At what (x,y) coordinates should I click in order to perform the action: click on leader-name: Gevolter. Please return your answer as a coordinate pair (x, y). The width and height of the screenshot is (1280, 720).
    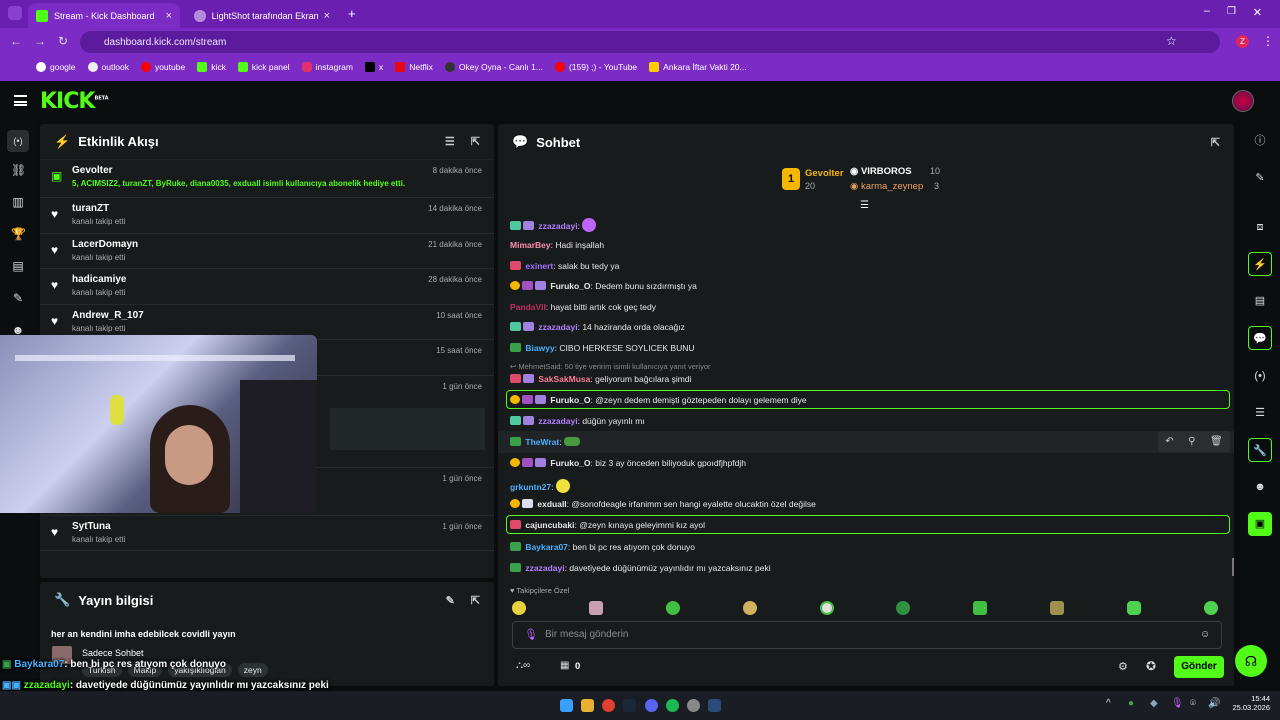
    Looking at the image, I should click on (824, 173).